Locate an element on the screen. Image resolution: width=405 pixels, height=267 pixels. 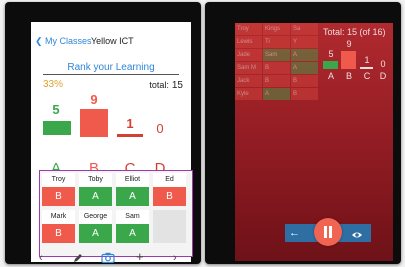
student-name: Troy is located at coordinates (58, 180).